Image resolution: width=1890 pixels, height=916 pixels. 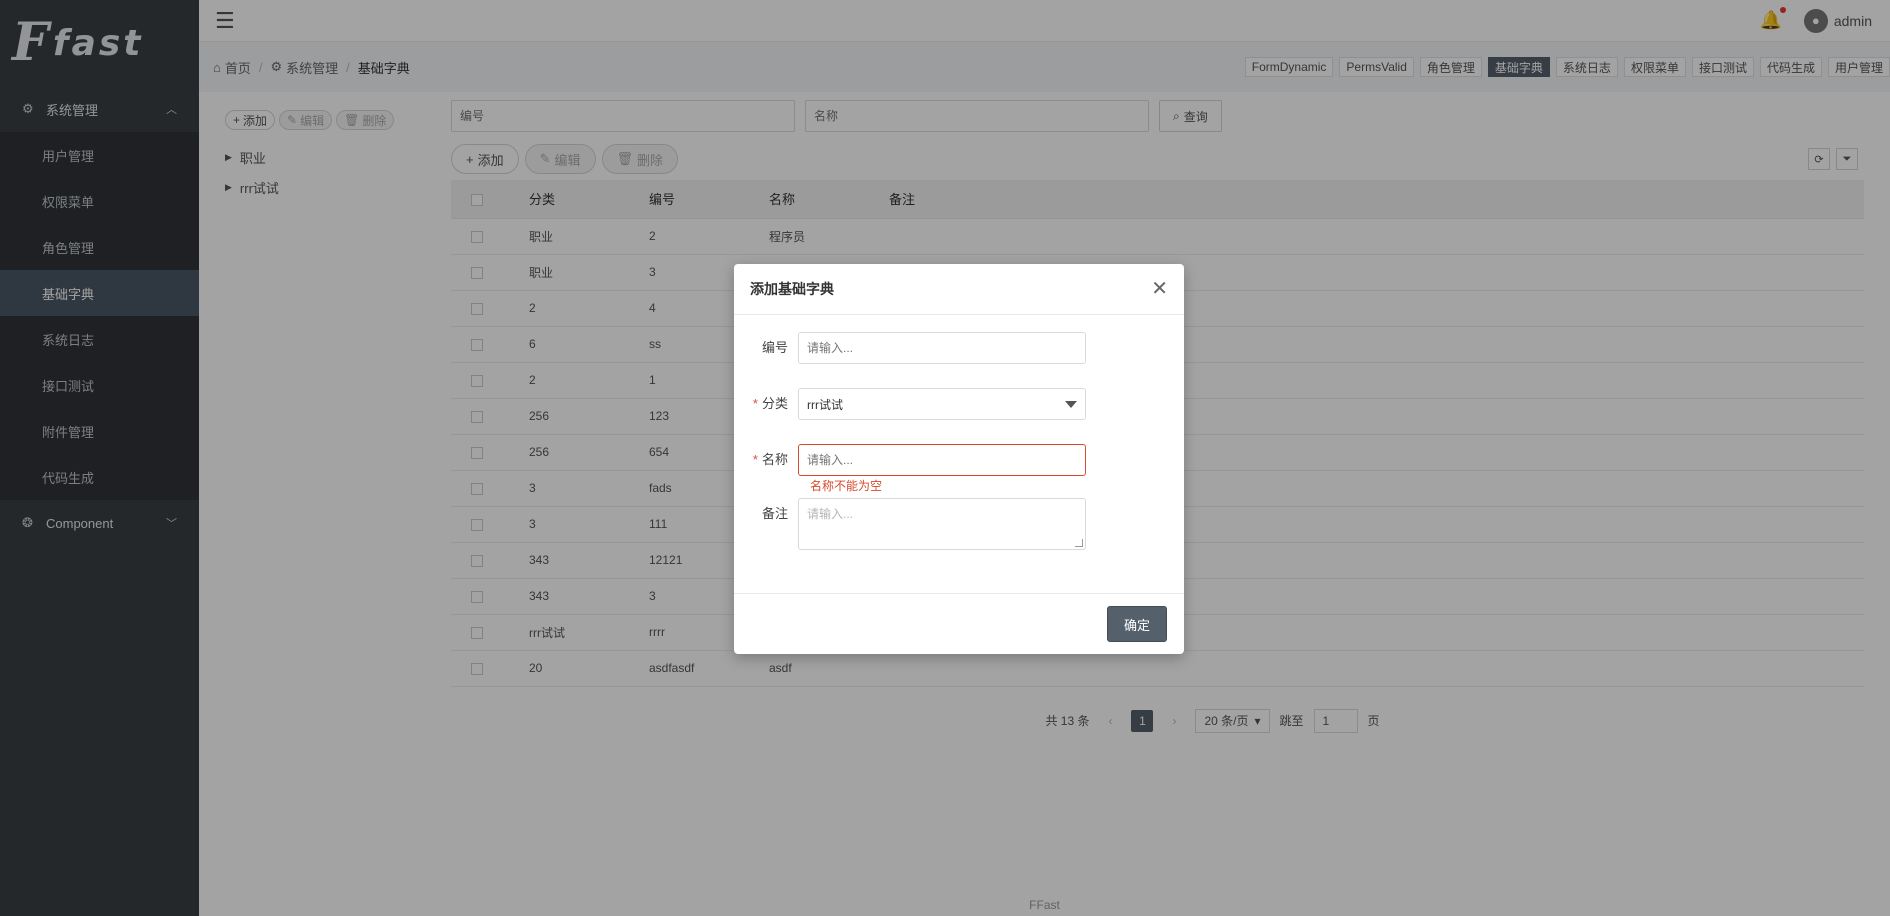 I want to click on form-row-category: * 分类 rrr试试, so click(x=959, y=404).